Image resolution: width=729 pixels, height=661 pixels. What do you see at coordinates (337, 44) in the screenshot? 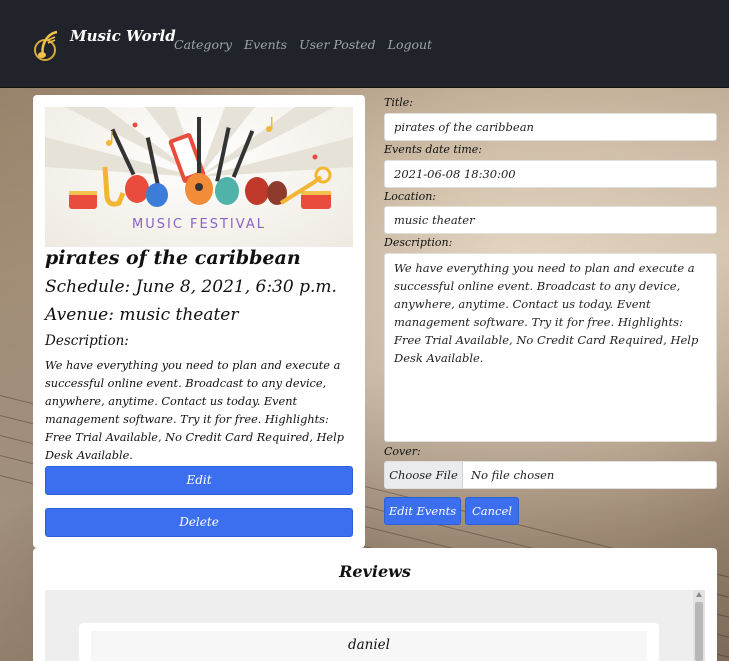
I see `nav-link-user-posted: User Posted` at bounding box center [337, 44].